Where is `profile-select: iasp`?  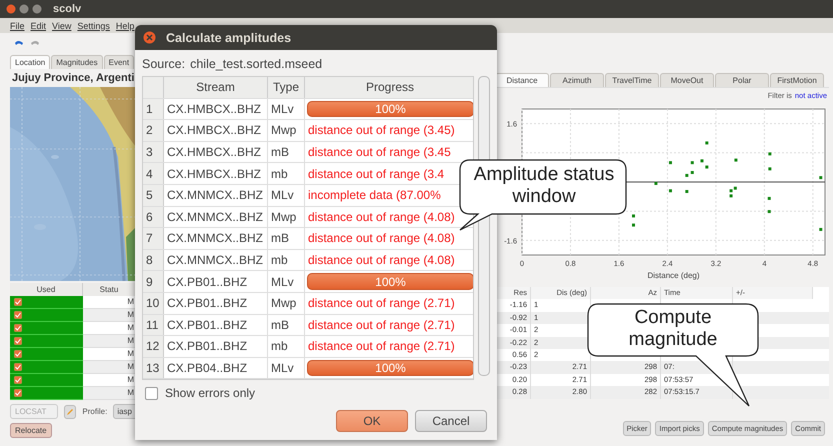 profile-select: iasp is located at coordinates (124, 411).